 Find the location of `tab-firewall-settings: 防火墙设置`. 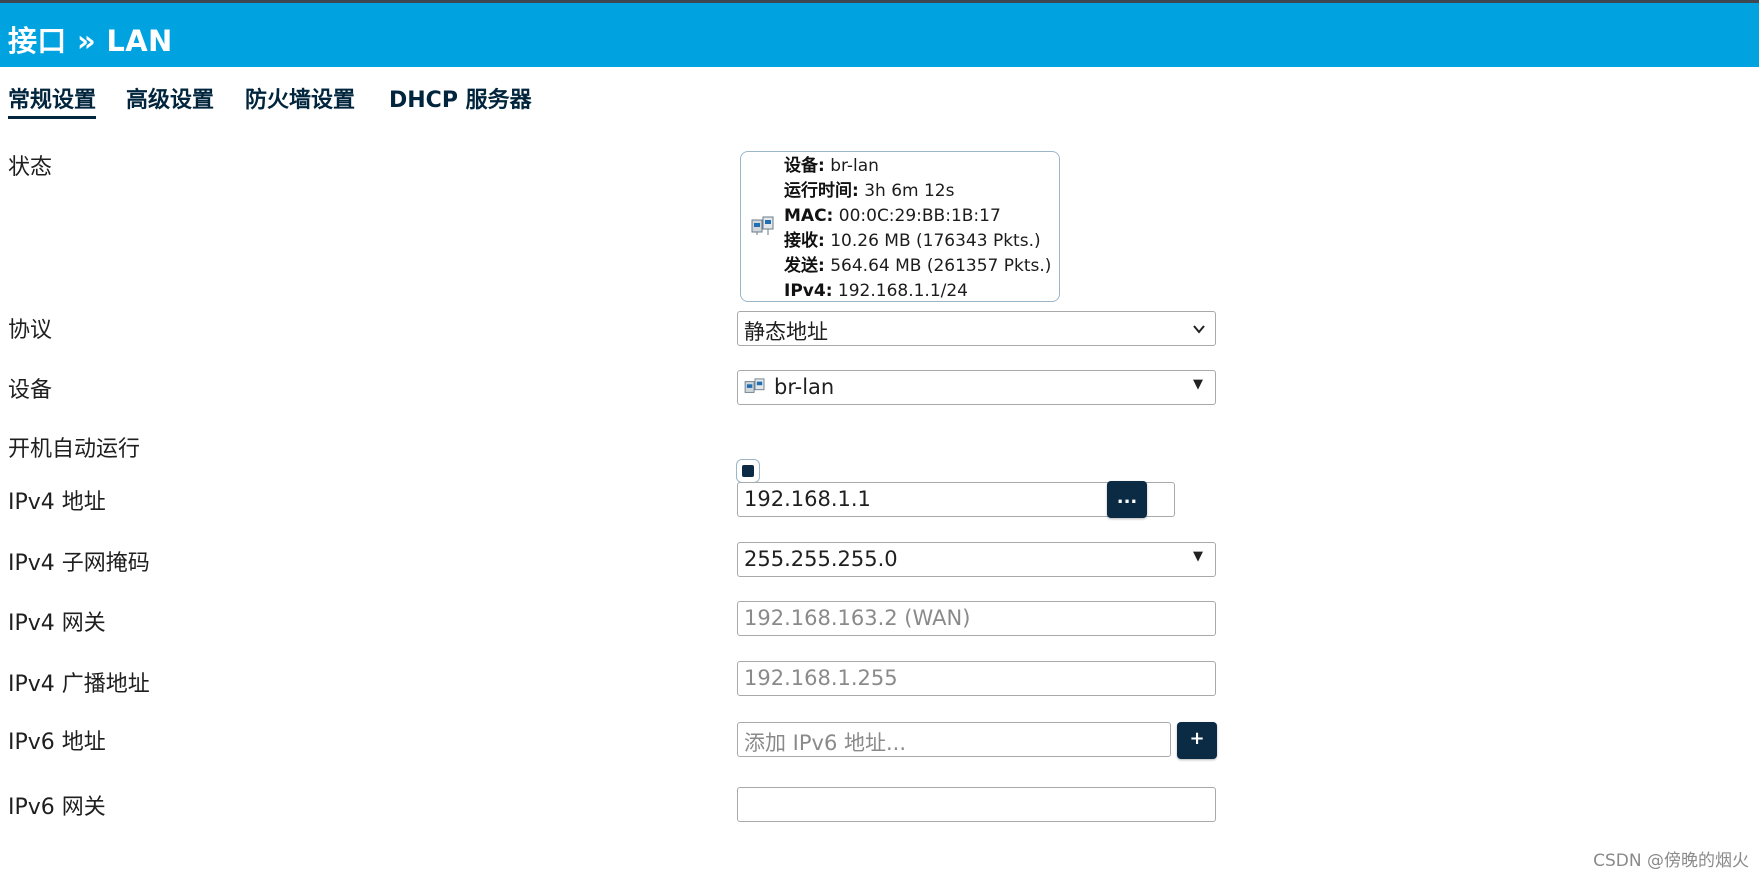

tab-firewall-settings: 防火墙设置 is located at coordinates (300, 98).